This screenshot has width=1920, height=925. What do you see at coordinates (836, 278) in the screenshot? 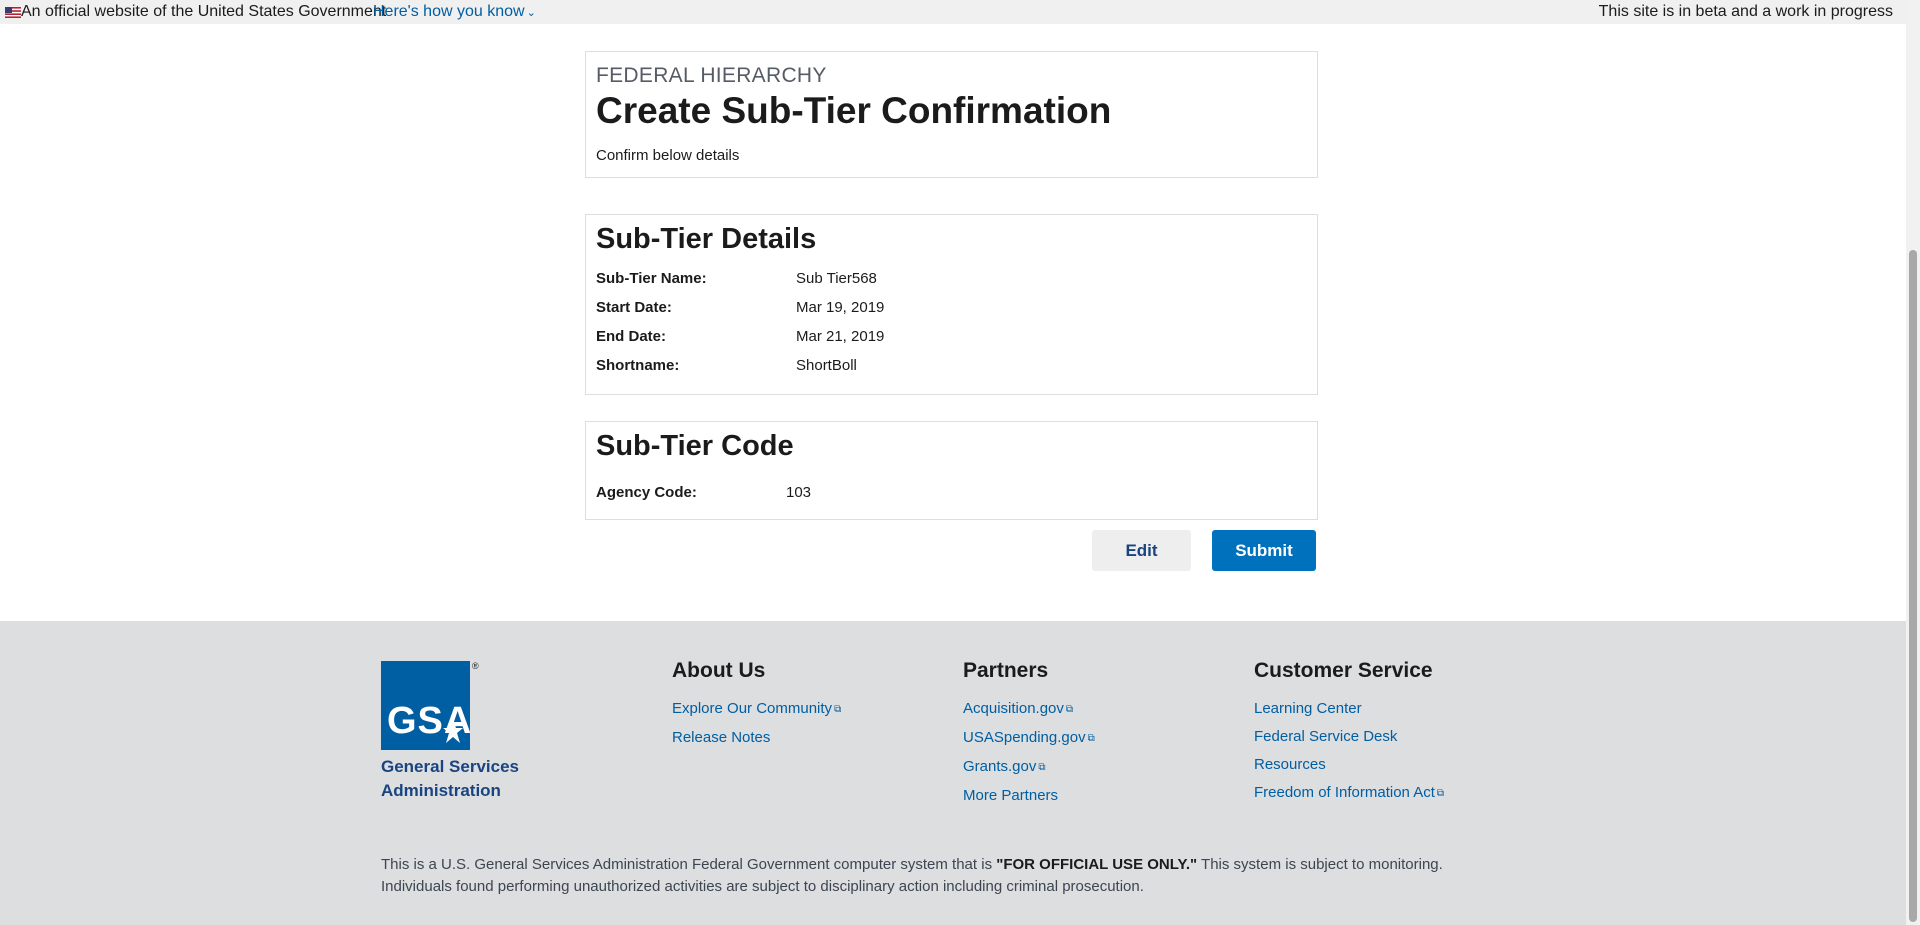
I see `detail-value: Sub Tier568` at bounding box center [836, 278].